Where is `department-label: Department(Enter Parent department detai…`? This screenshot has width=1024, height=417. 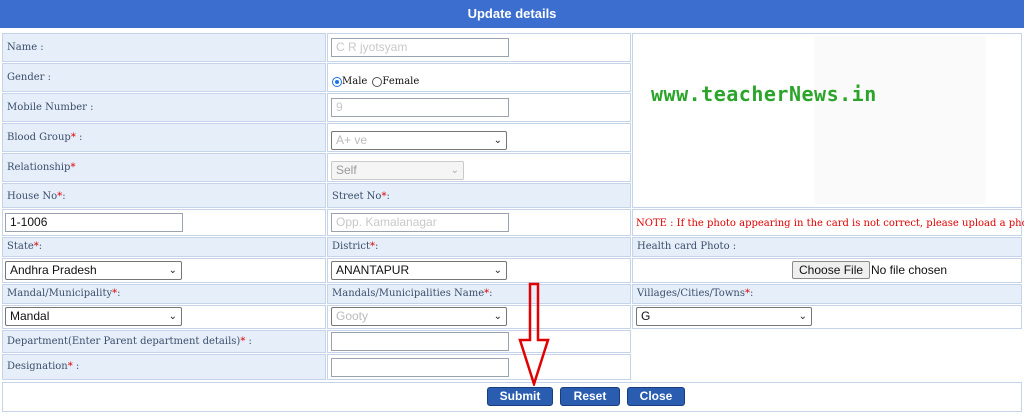 department-label: Department(Enter Parent department detai… is located at coordinates (164, 341).